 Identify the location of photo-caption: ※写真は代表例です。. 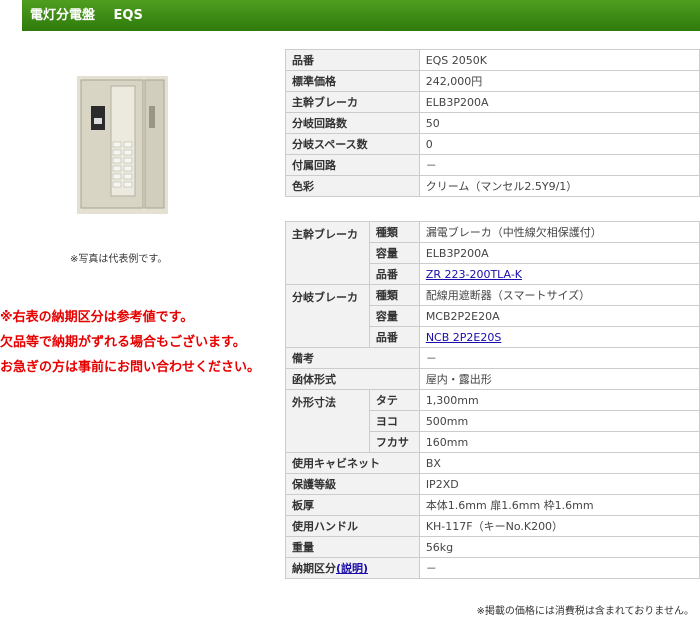
(119, 259).